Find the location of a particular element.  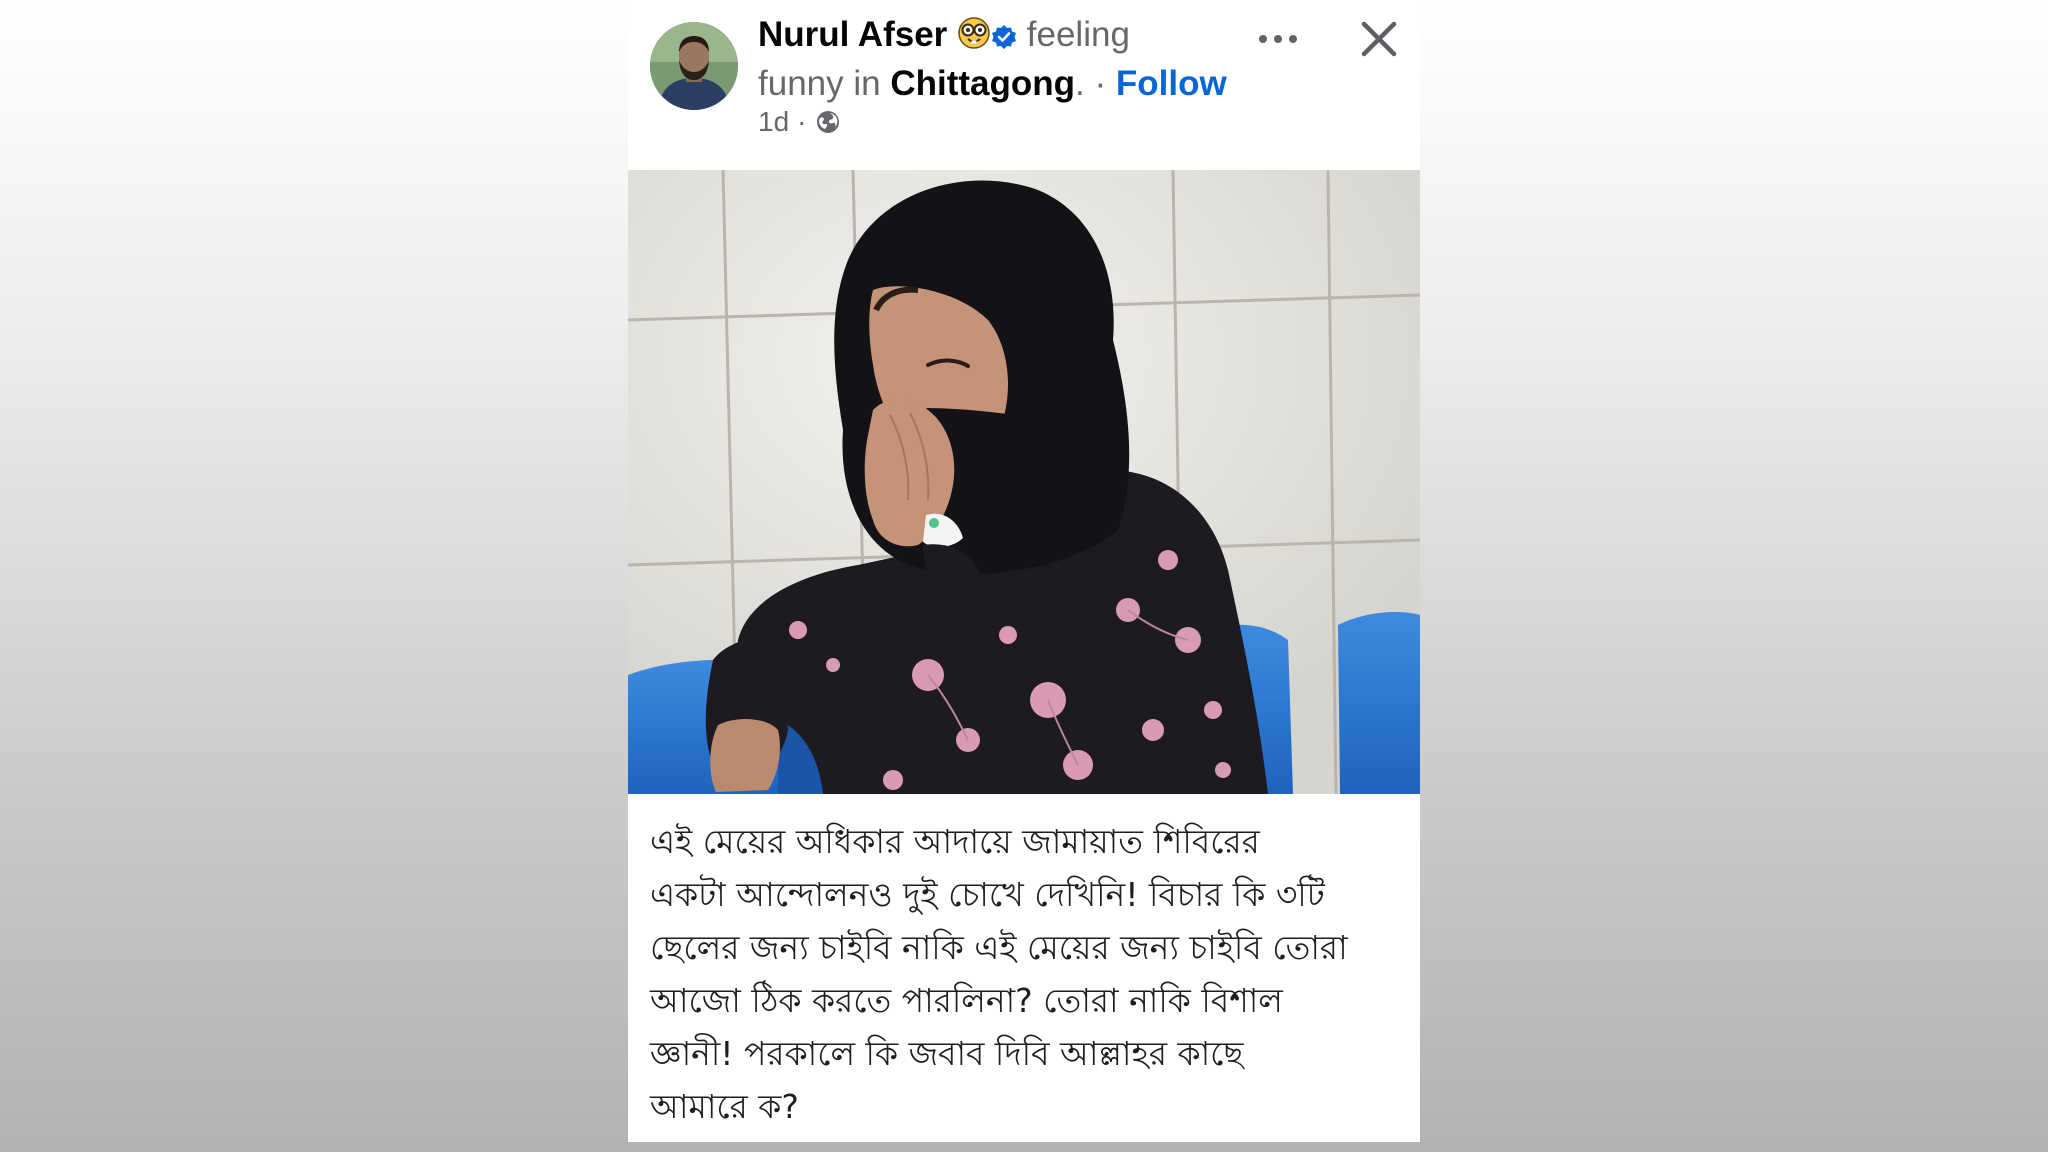

caption-line: আজো ঠিক করতে পারলিনা? তোরা নাকি বিশাল is located at coordinates (966, 1000).